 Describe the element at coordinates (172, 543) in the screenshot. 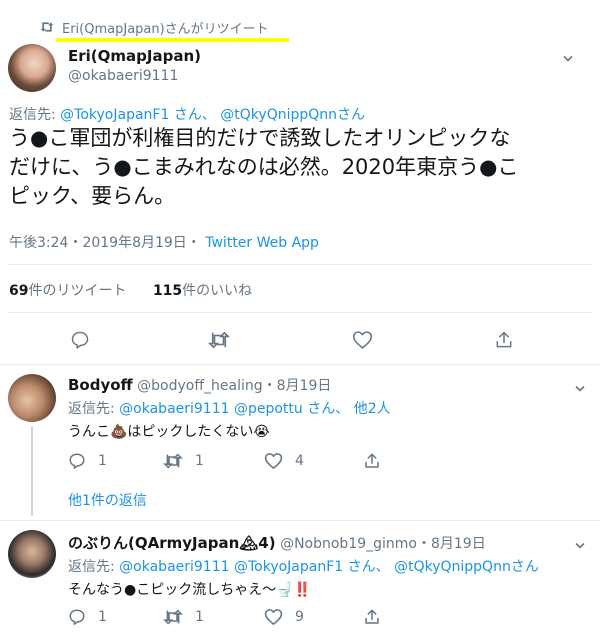

I see `display-name: のぶりん(QArmyJapan🏔4)` at that location.